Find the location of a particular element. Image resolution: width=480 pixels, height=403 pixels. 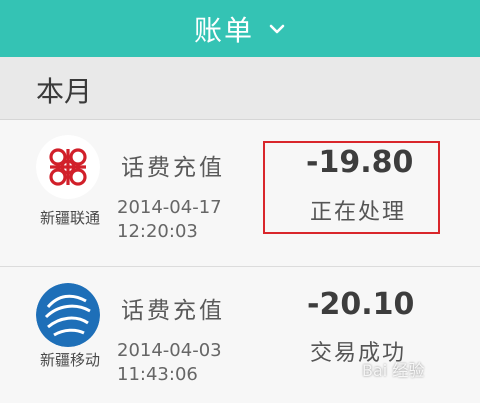

transaction-datetime: 2014-04-03 11:43:06 is located at coordinates (169, 363).